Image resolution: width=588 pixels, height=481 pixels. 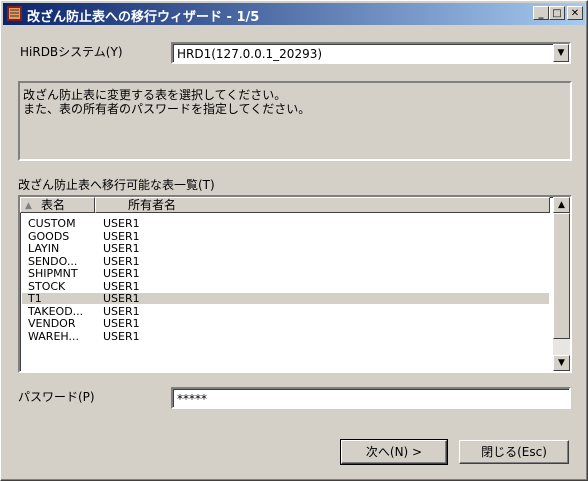 What do you see at coordinates (47, 286) in the screenshot?
I see `table-name-cell: STOCK` at bounding box center [47, 286].